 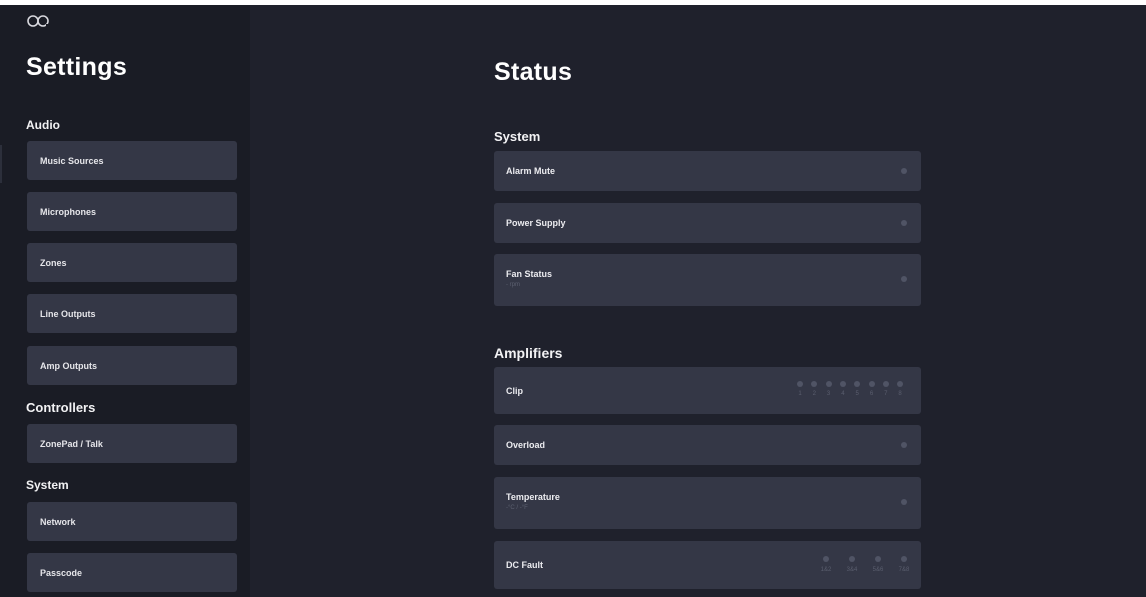 What do you see at coordinates (132, 365) in the screenshot?
I see `nav-amp-outputs: Amp Outputs` at bounding box center [132, 365].